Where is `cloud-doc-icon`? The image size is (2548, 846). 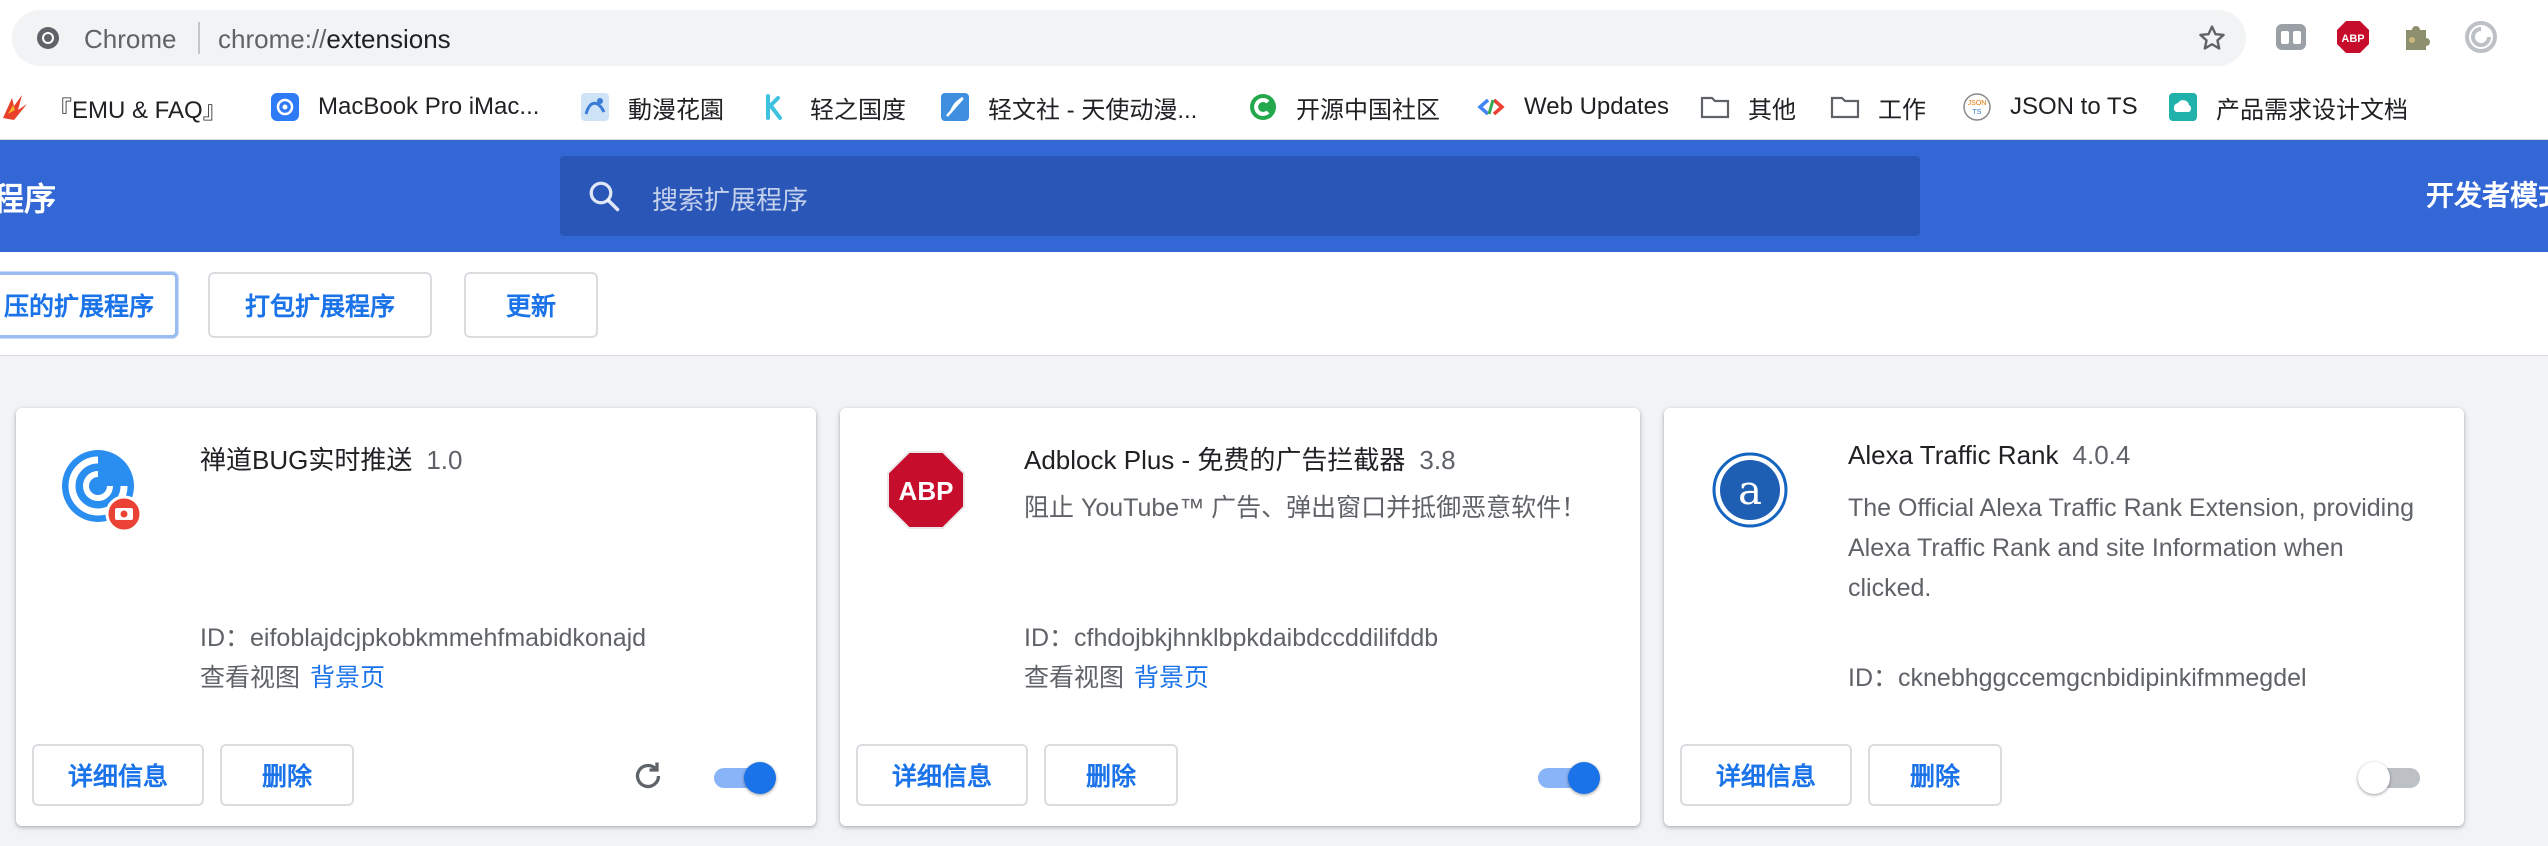 cloud-doc-icon is located at coordinates (2183, 107).